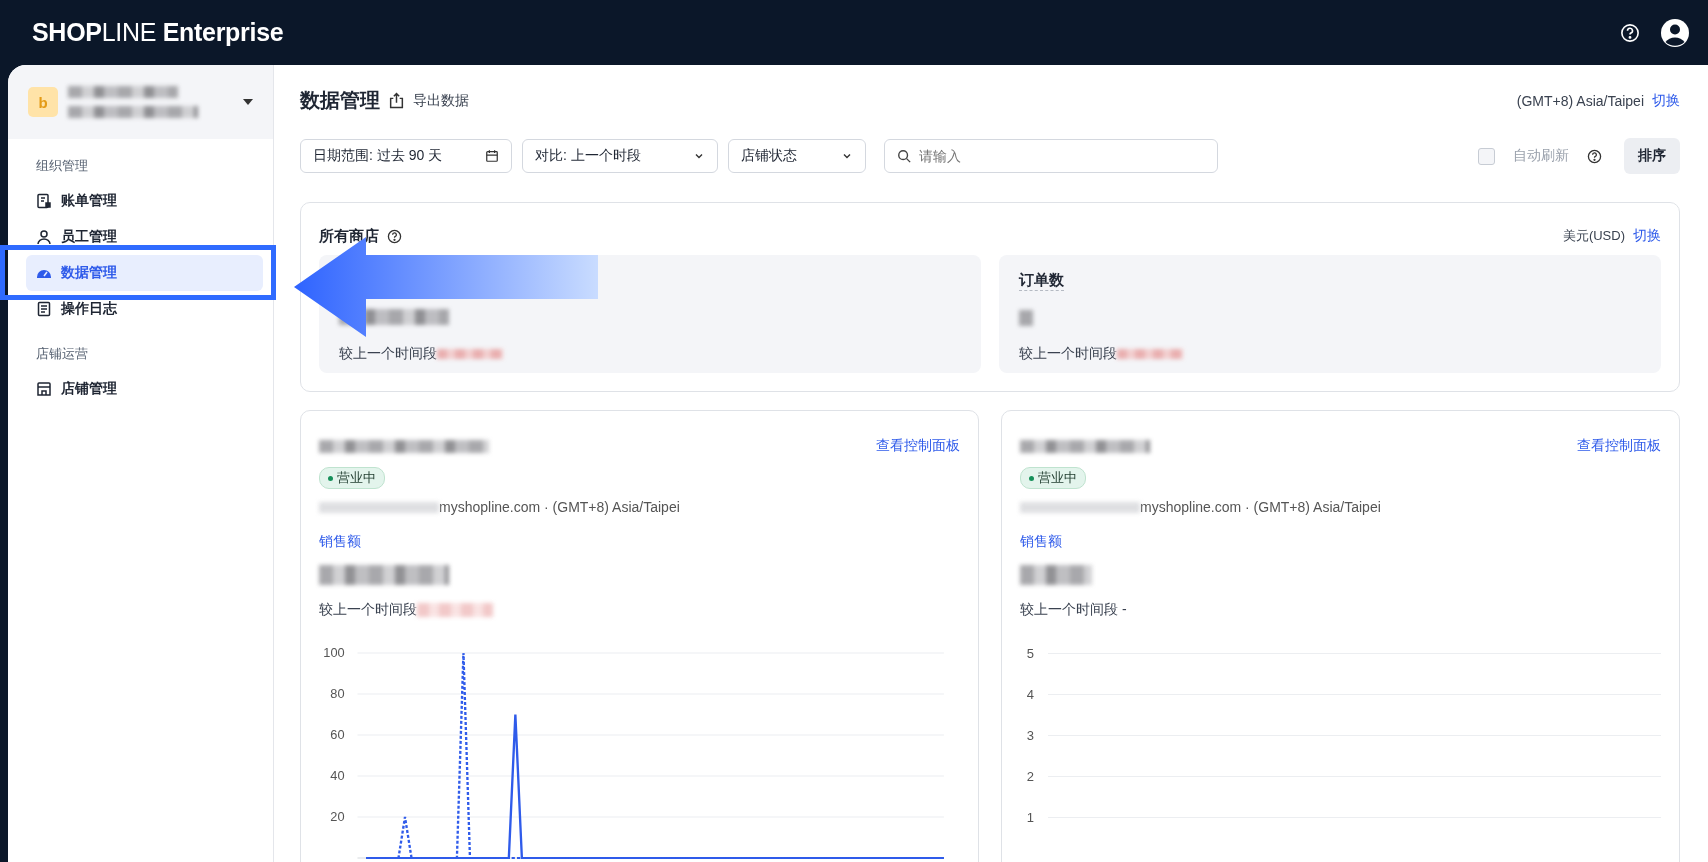  Describe the element at coordinates (44, 237) in the screenshot. I see `user-icon` at that location.